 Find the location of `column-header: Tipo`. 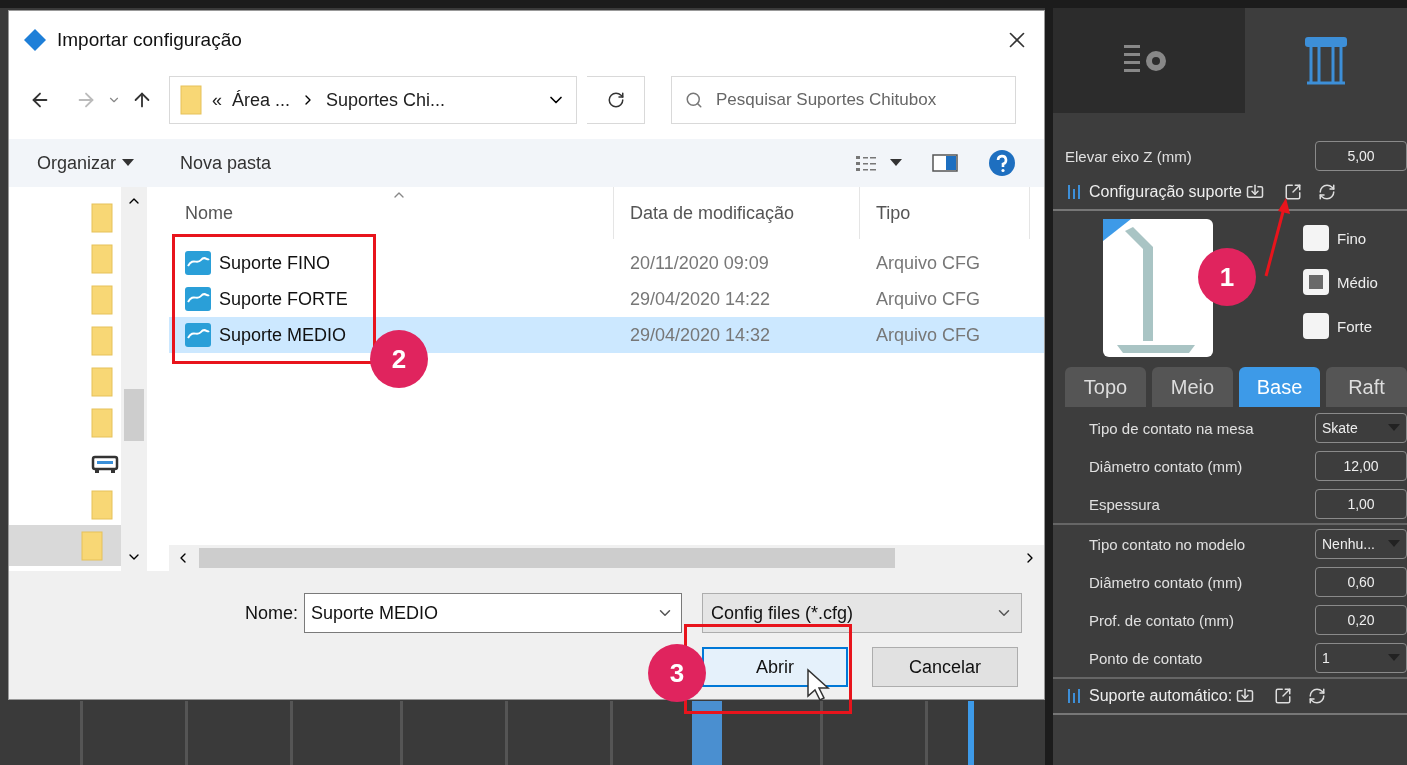

column-header: Tipo is located at coordinates (945, 213).